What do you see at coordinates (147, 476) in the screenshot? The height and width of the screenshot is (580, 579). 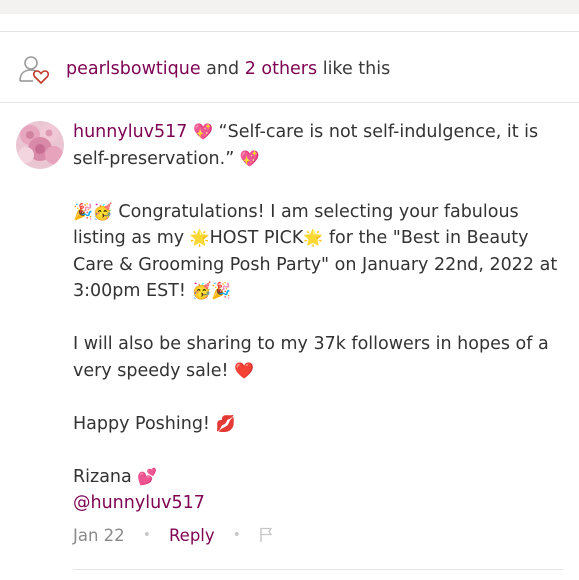 I see `two-hearts-emoji: 💕` at bounding box center [147, 476].